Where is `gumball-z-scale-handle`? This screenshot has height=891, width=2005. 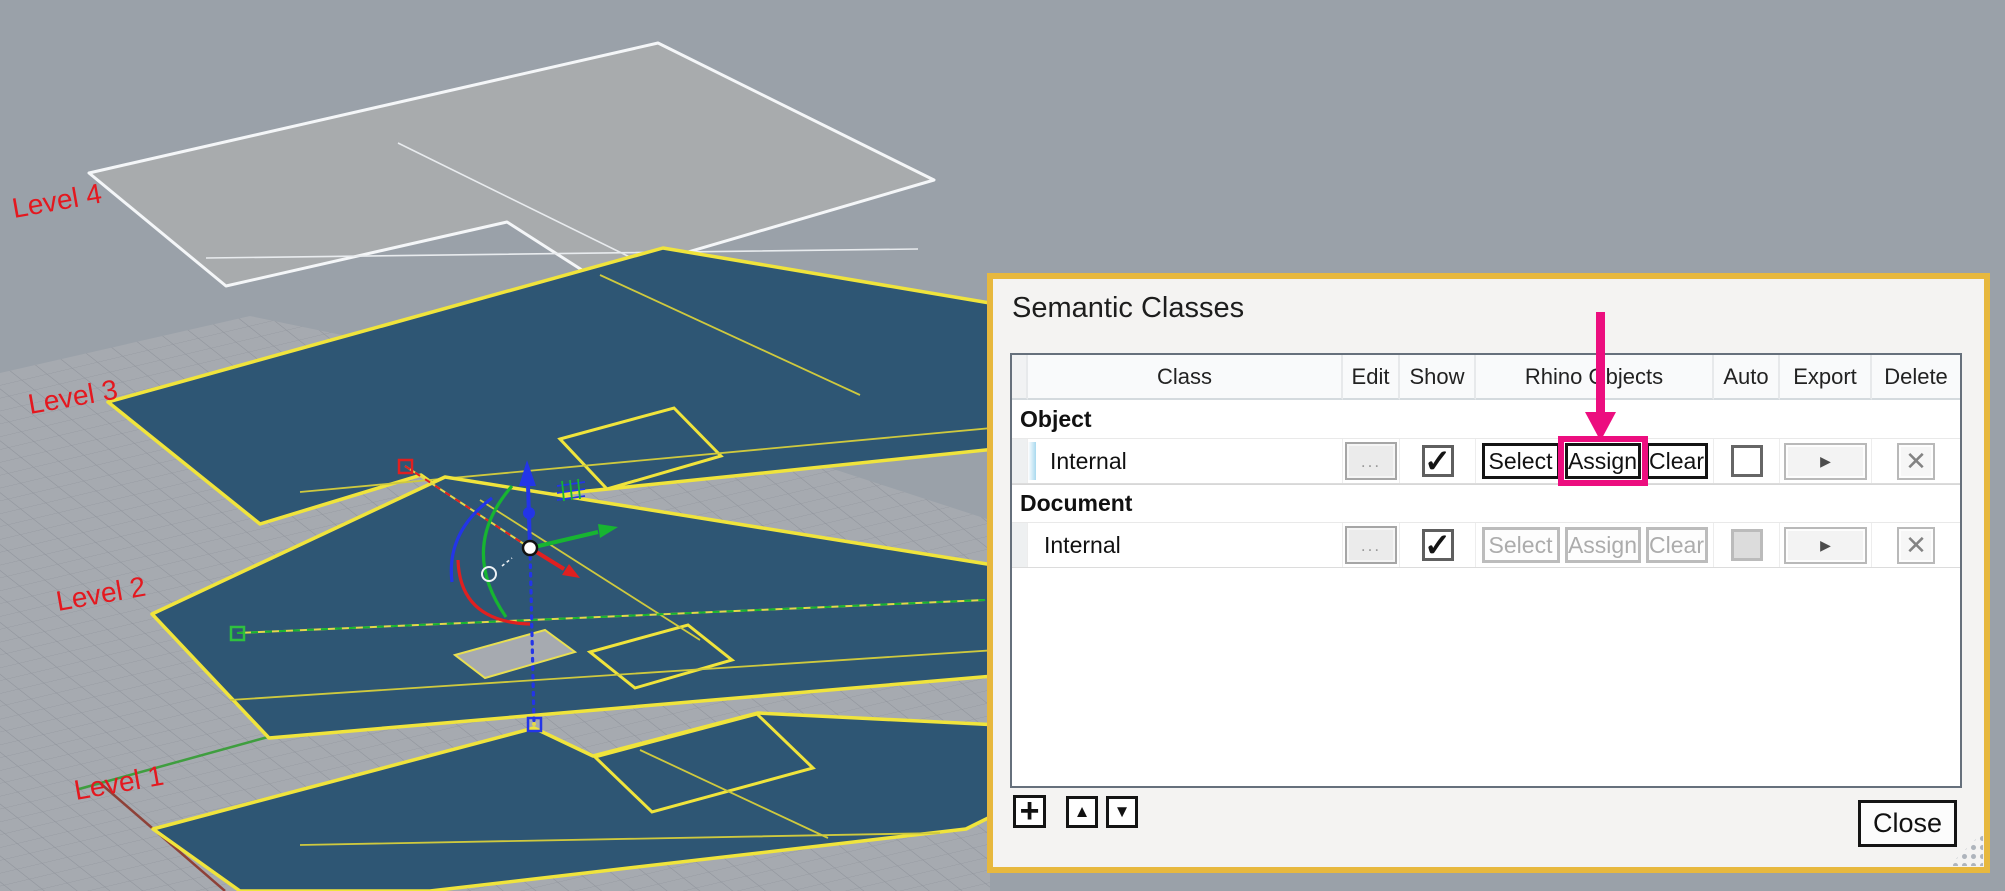 gumball-z-scale-handle is located at coordinates (529, 513).